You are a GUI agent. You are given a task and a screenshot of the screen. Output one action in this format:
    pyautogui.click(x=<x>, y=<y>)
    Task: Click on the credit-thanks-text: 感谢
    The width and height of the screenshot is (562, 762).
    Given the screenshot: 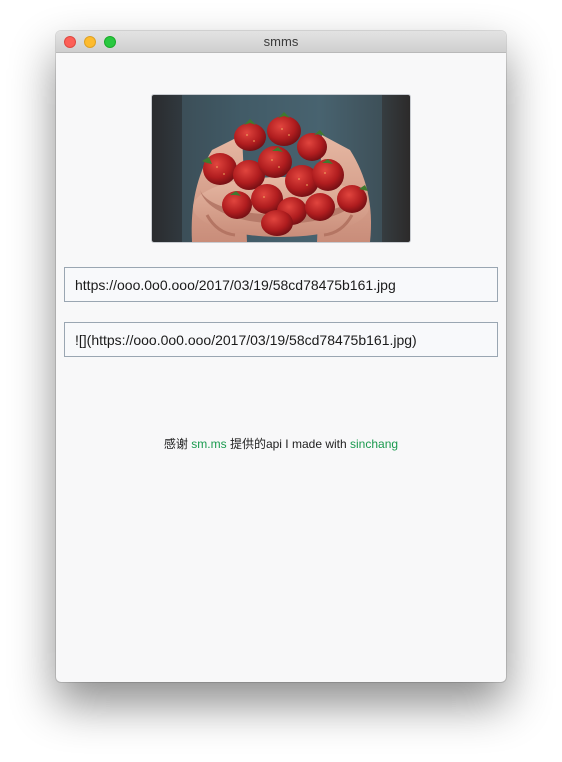 What is the action you would take?
    pyautogui.click(x=175, y=444)
    